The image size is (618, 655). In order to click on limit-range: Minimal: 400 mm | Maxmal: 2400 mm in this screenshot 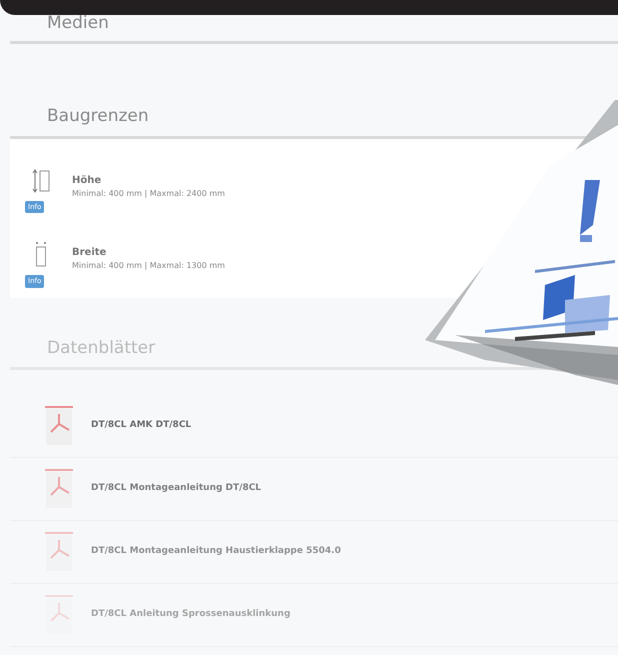, I will do `click(148, 194)`.